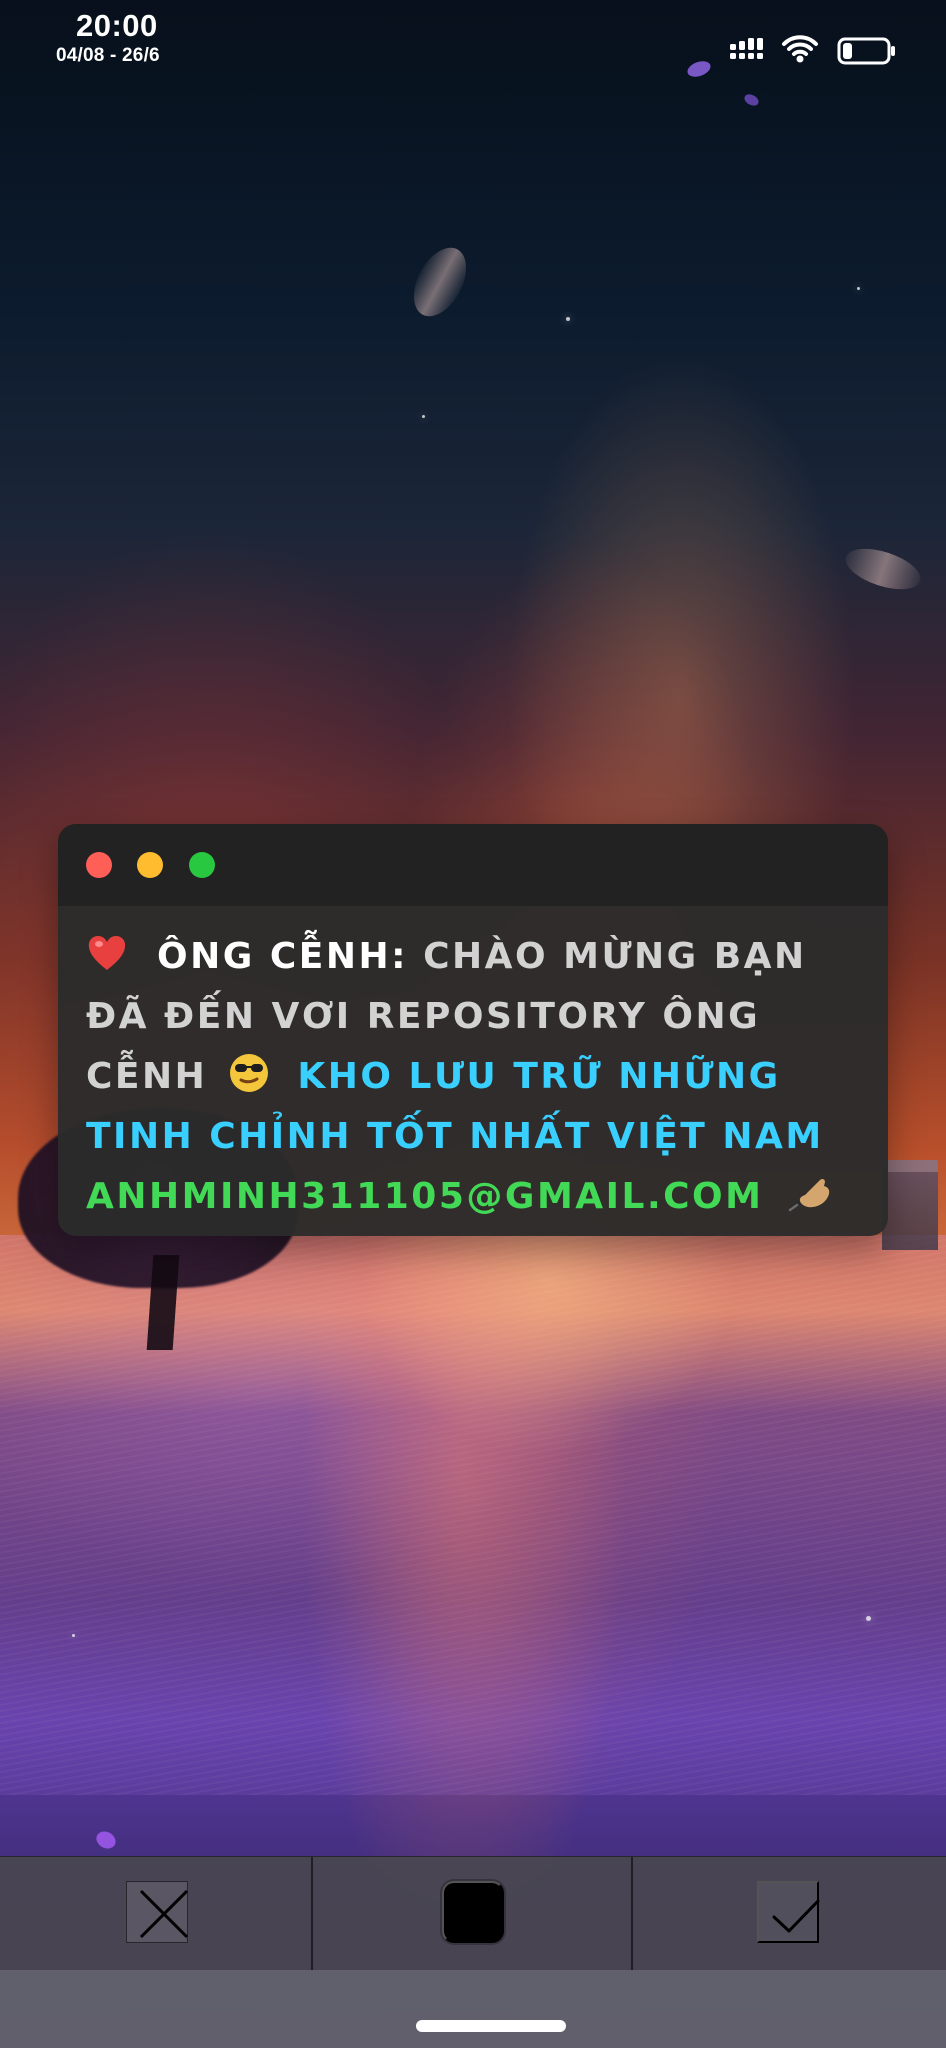 Image resolution: width=946 pixels, height=2048 pixels. Describe the element at coordinates (800, 49) in the screenshot. I see `wifi-icon` at that location.